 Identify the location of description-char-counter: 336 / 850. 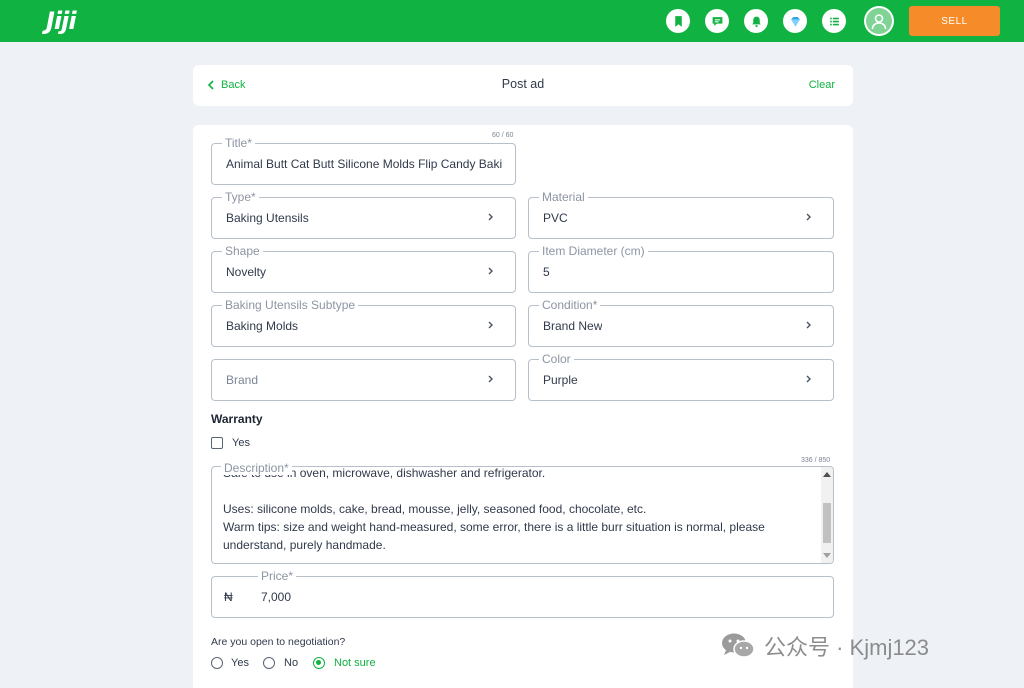
(816, 460).